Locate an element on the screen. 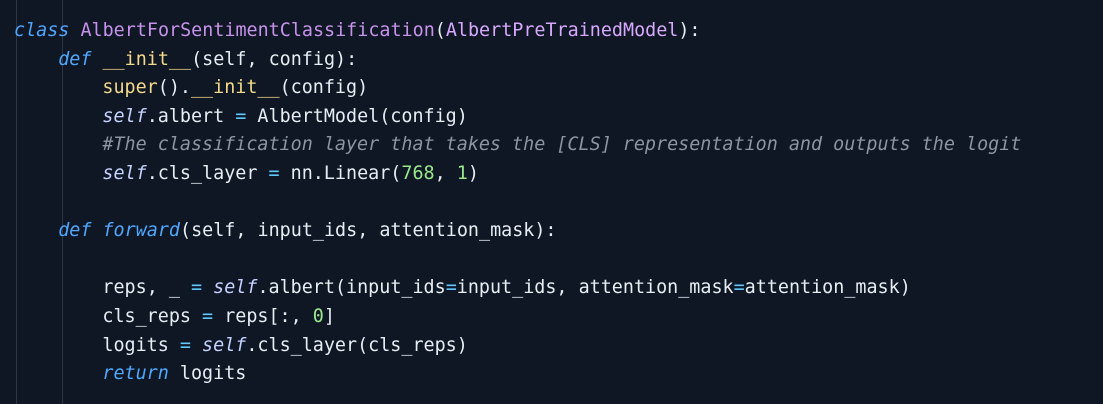  code-token: AlbertPreTrainedModel is located at coordinates (562, 30).